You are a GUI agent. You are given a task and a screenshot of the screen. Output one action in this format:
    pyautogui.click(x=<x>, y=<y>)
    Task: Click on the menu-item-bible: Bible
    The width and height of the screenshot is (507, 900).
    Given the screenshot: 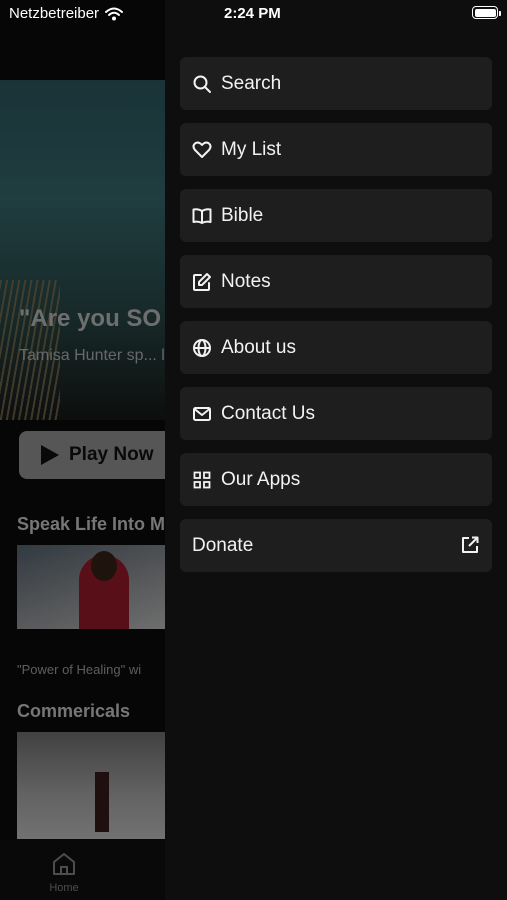 What is the action you would take?
    pyautogui.click(x=336, y=215)
    